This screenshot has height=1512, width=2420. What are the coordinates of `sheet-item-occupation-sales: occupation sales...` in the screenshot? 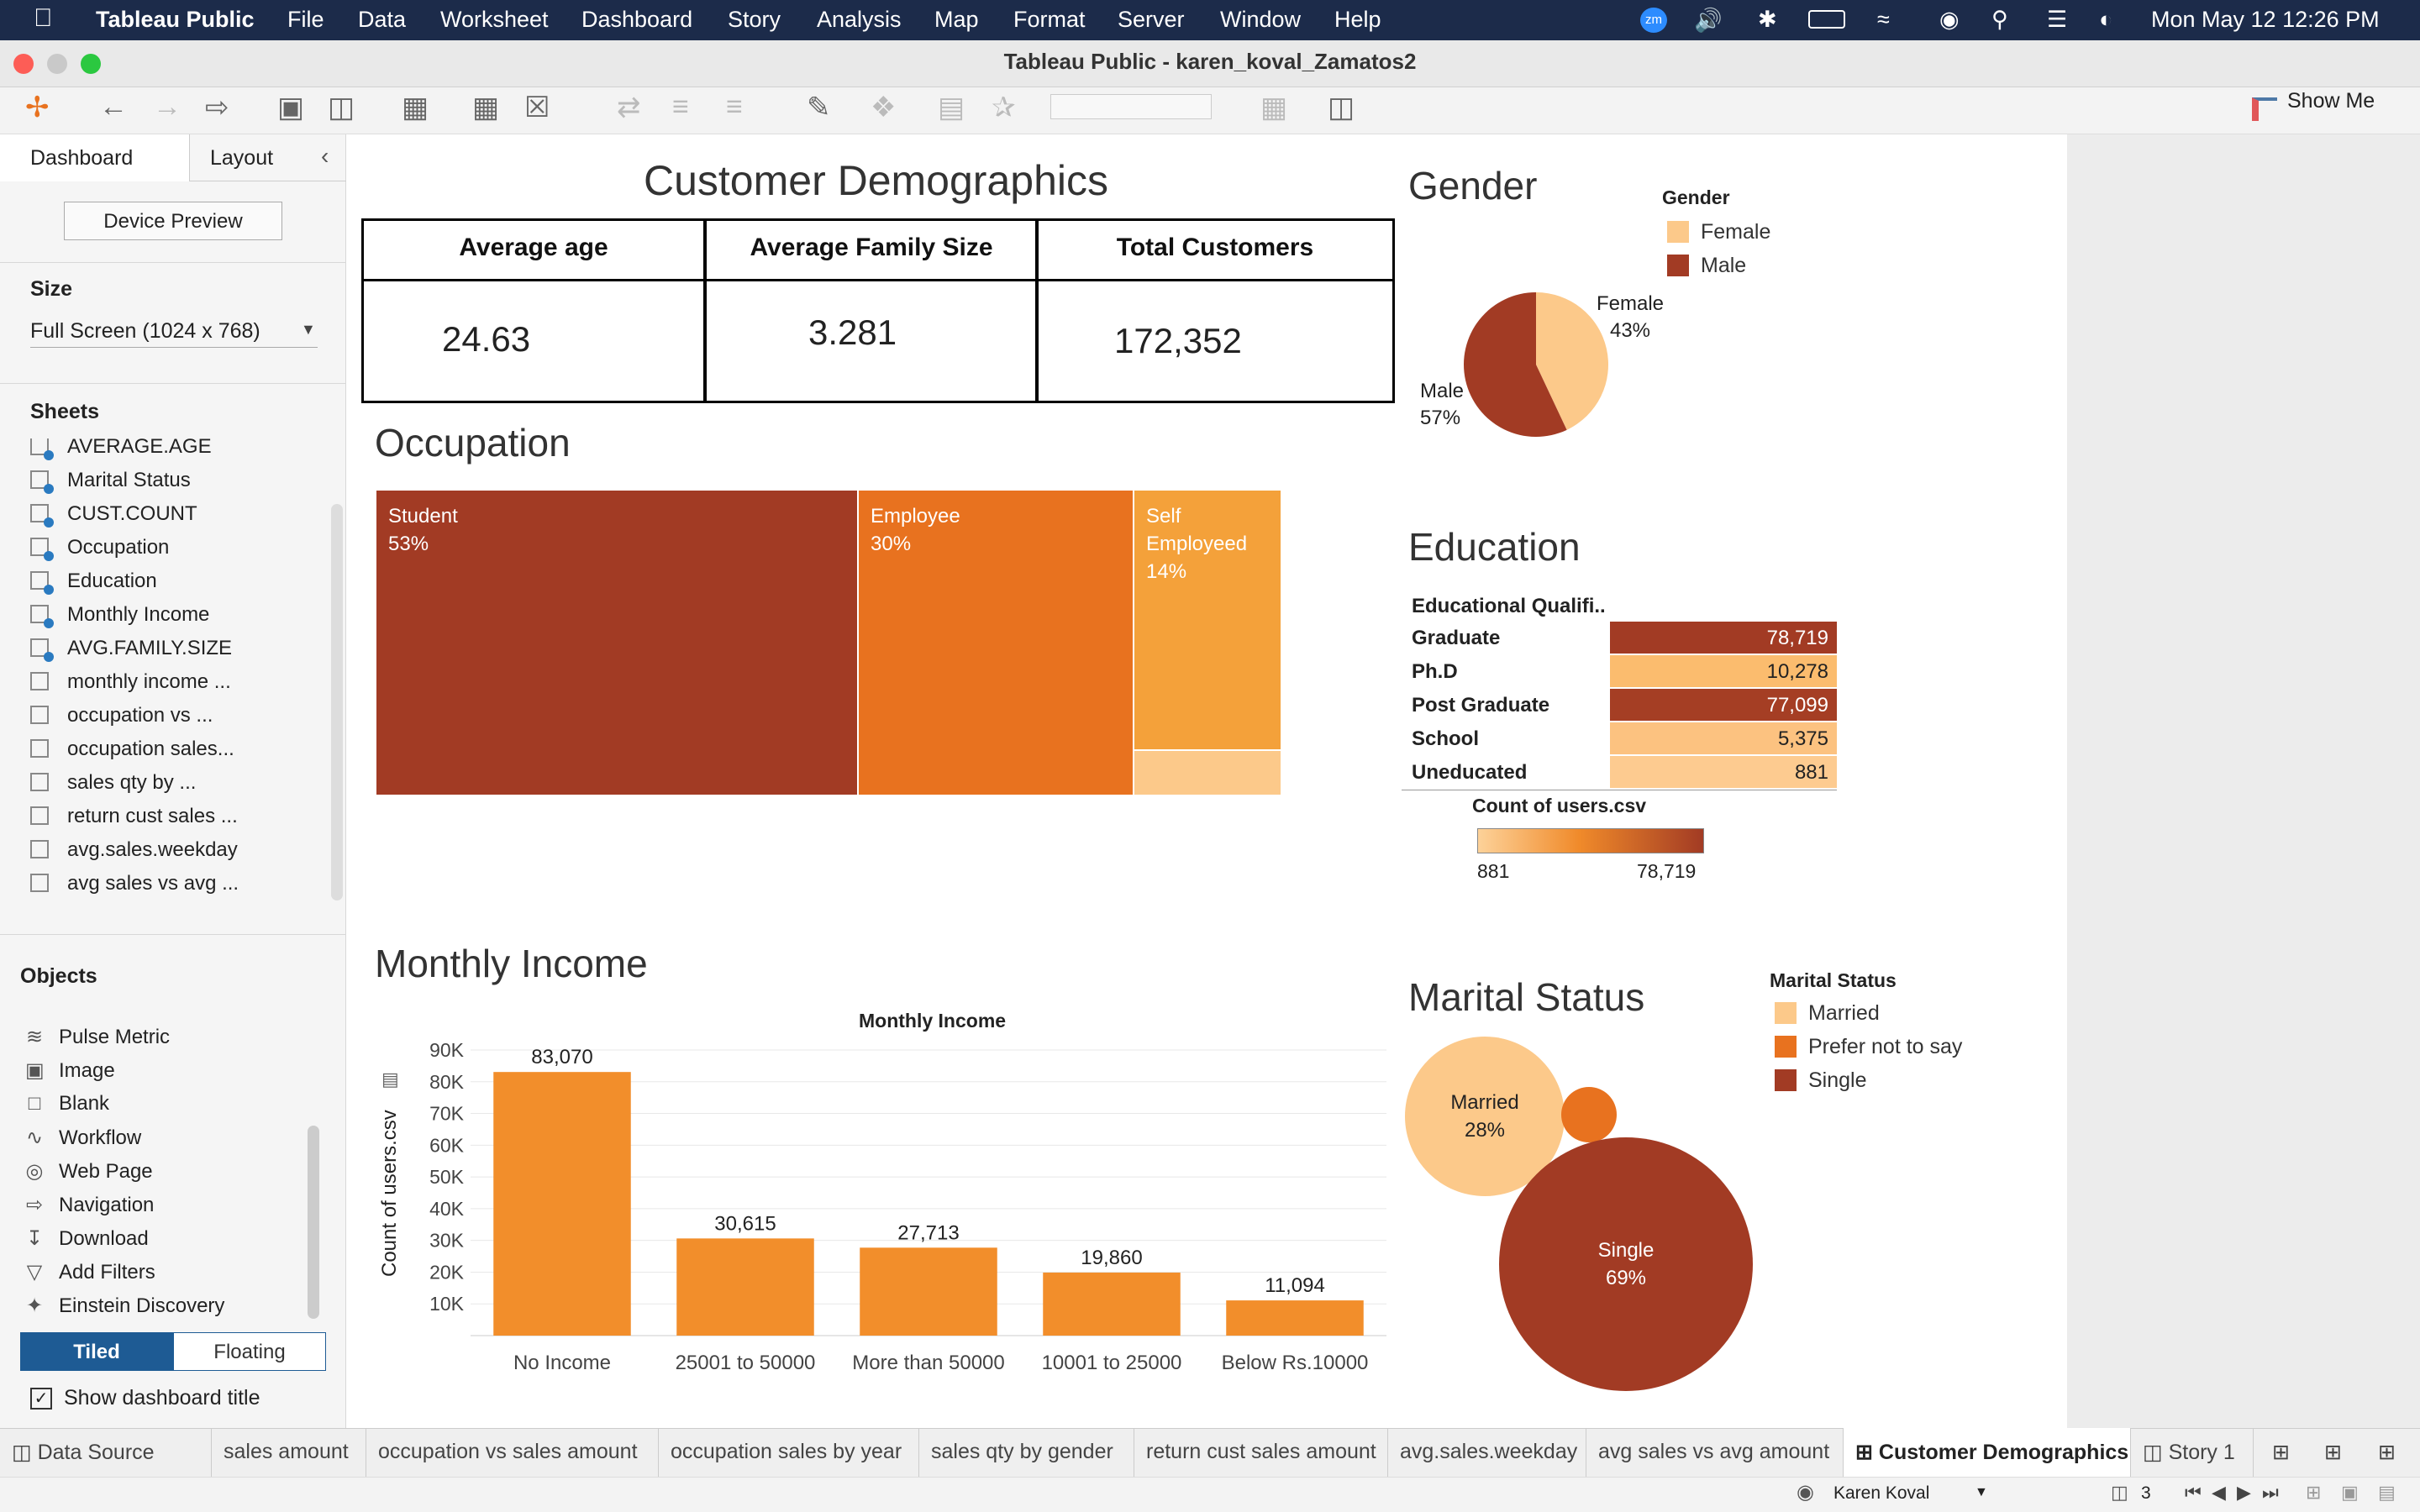 It's located at (132, 749).